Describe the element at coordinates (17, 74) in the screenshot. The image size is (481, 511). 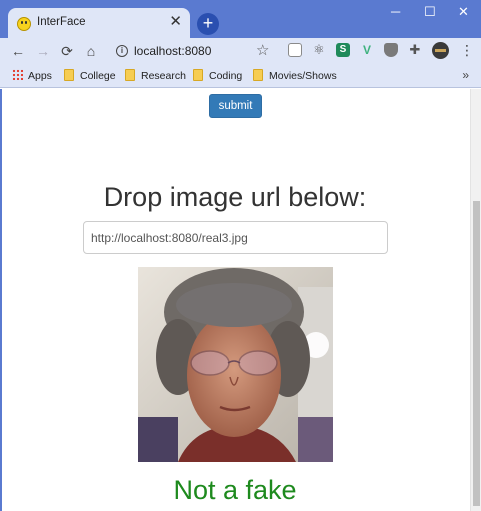
I see `apps-grid-icon` at that location.